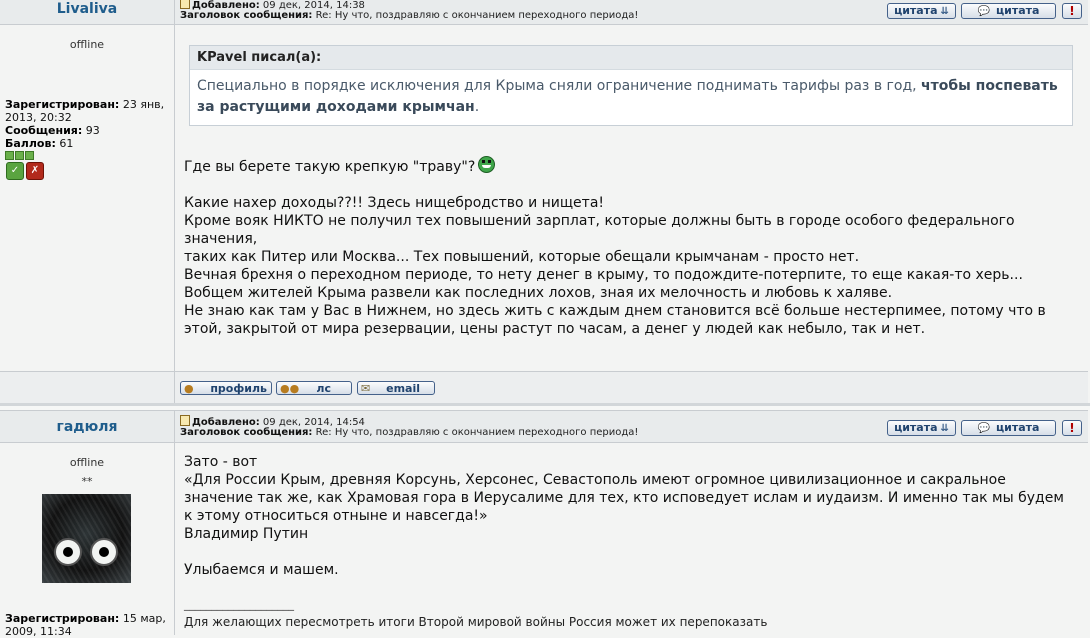 The width and height of the screenshot is (1090, 638). What do you see at coordinates (87, 9) in the screenshot?
I see `author-name: Livaliva` at bounding box center [87, 9].